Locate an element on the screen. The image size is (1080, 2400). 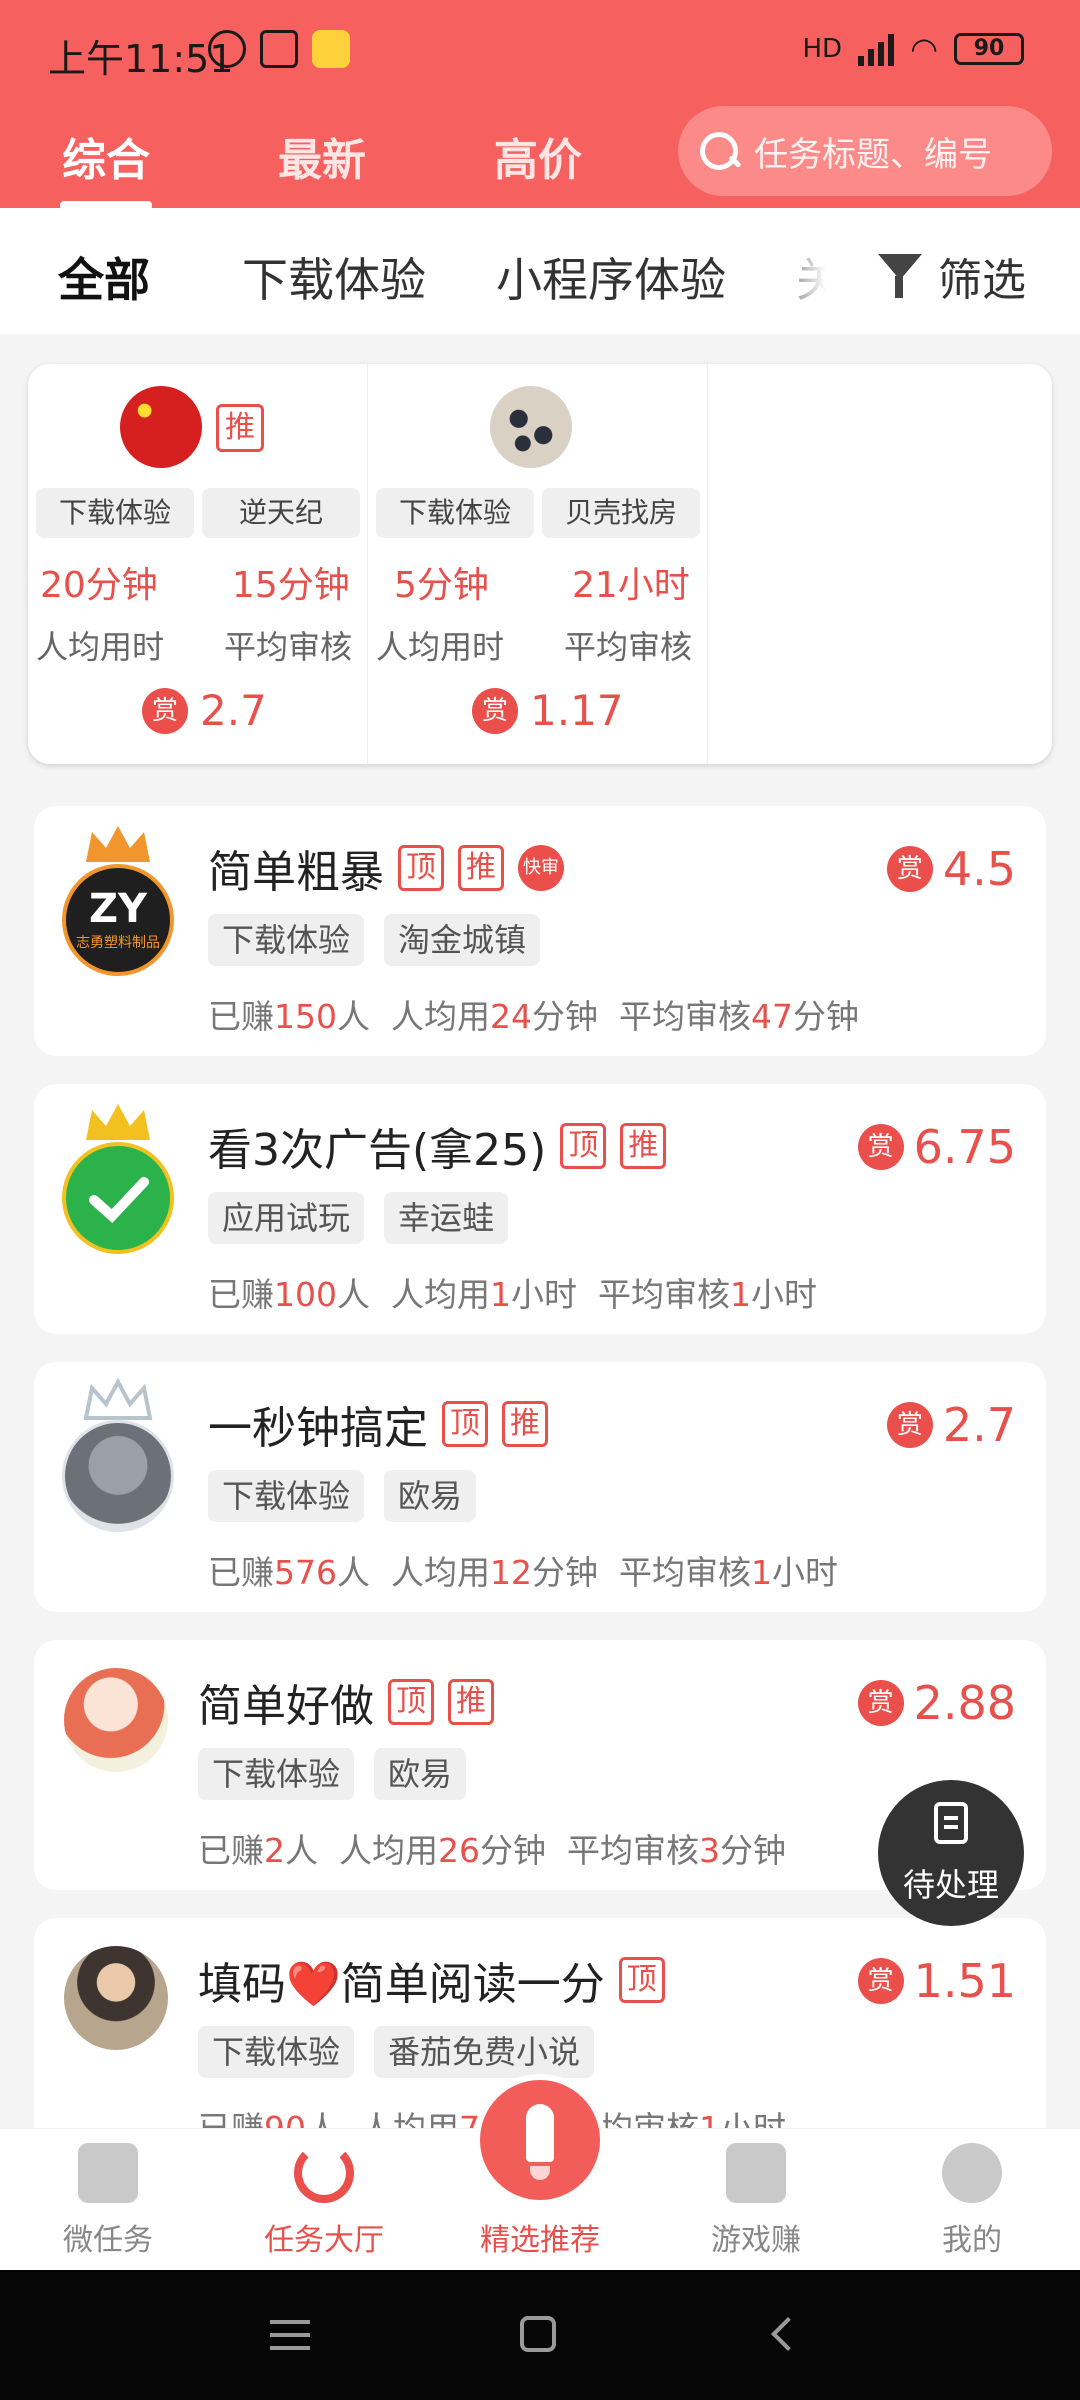
featured-type-chip: 下载体验 is located at coordinates (455, 513).